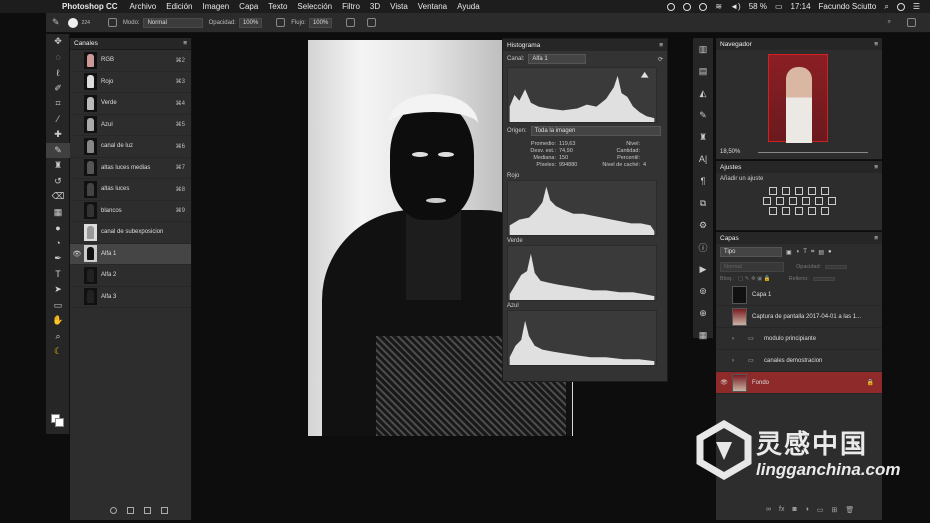  Describe the element at coordinates (786, 211) in the screenshot. I see `posterize-icon` at that location.